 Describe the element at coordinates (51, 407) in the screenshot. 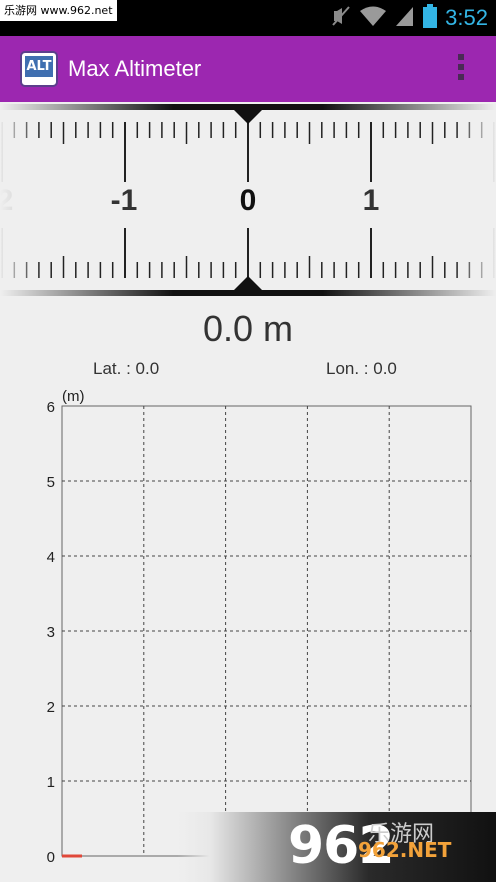

I see `chart-y-tick-label: 6` at that location.